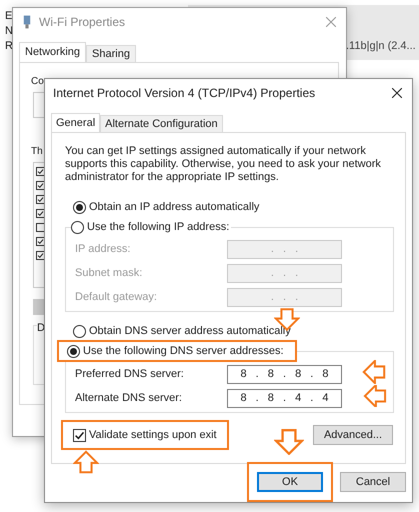 This screenshot has width=419, height=512. Describe the element at coordinates (9, 46) in the screenshot. I see `label-text: R` at that location.